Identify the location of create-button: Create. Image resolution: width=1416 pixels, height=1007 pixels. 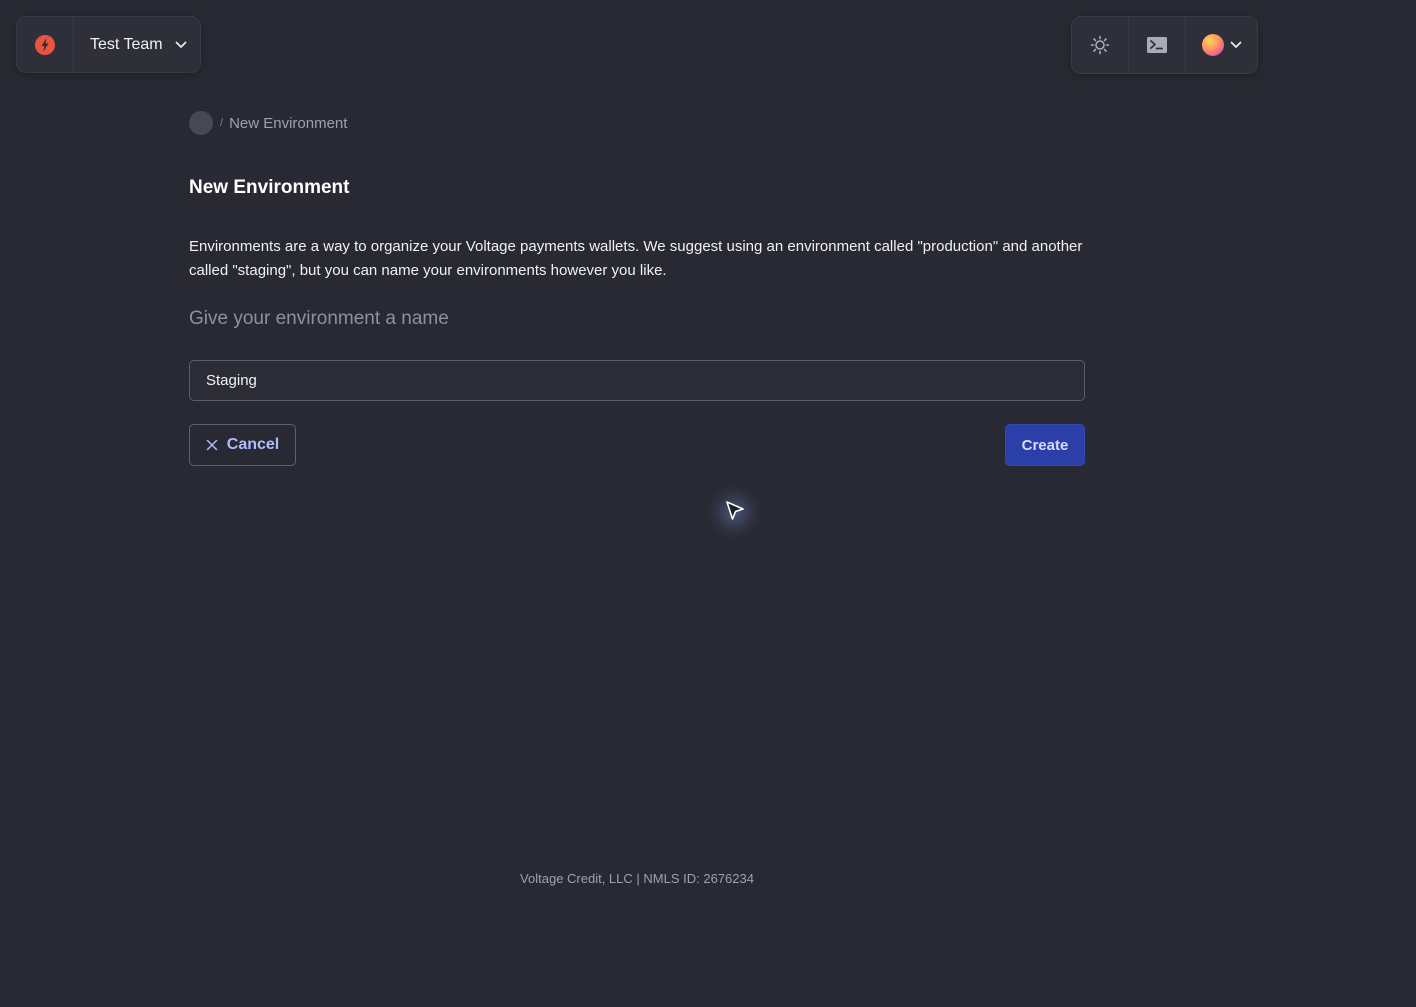
(1045, 445).